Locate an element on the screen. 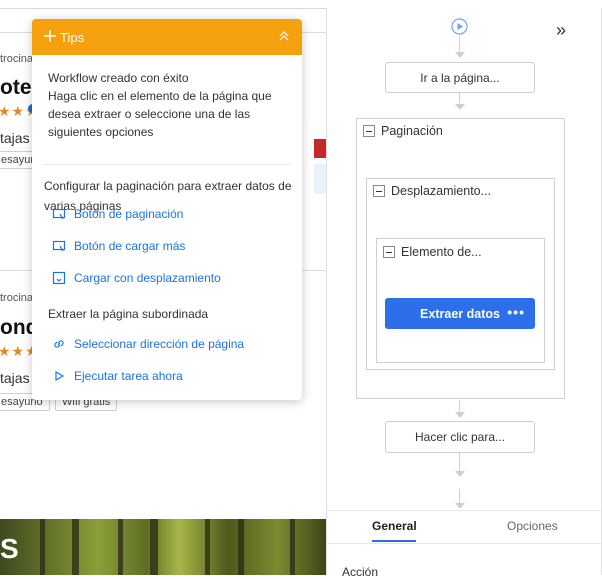 This screenshot has height=579, width=602. option-label: Botón de cargar más is located at coordinates (130, 246).